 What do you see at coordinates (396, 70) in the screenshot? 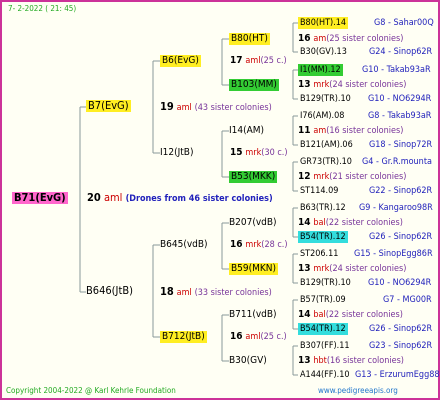
I see `gen3-sire-top-code-2: G10 - Takab93aR` at bounding box center [396, 70].